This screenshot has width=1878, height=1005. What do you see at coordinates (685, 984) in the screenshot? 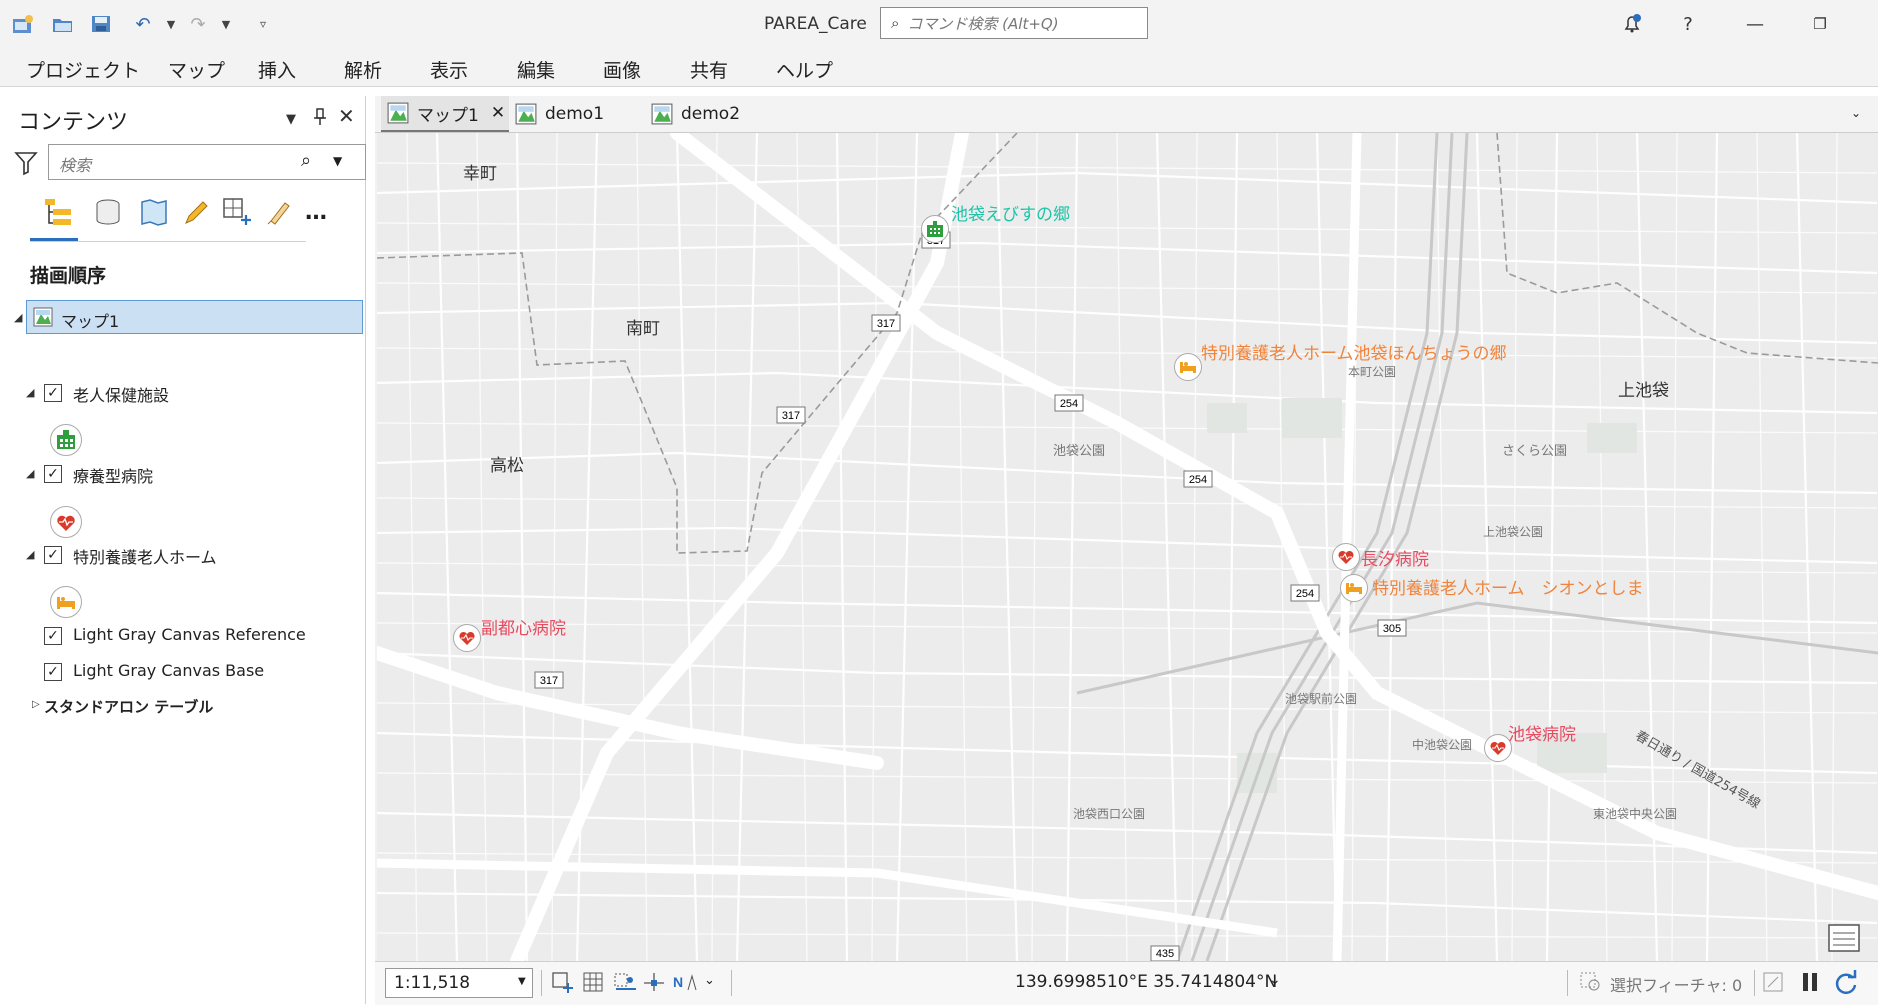
I see `north-arrow-icon: N` at bounding box center [685, 984].